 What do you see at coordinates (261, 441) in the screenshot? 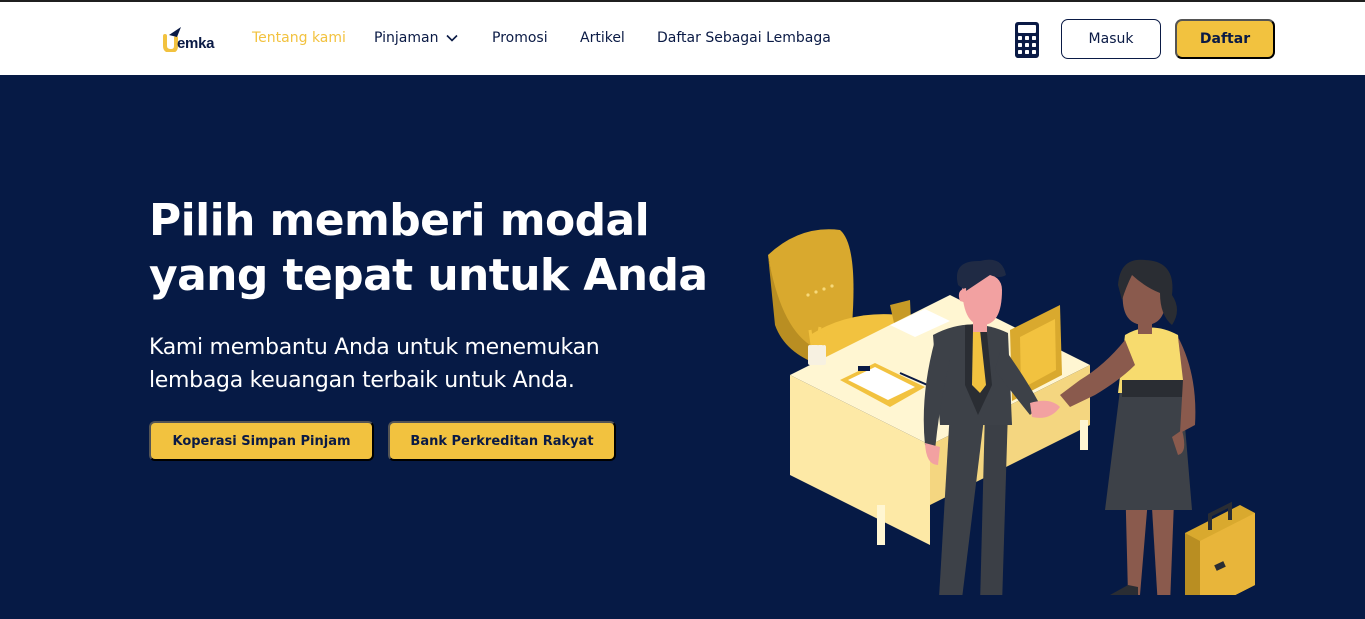
I see `koperasi-simpan-pinjam-button: Koperasi Simpan Pinjam` at bounding box center [261, 441].